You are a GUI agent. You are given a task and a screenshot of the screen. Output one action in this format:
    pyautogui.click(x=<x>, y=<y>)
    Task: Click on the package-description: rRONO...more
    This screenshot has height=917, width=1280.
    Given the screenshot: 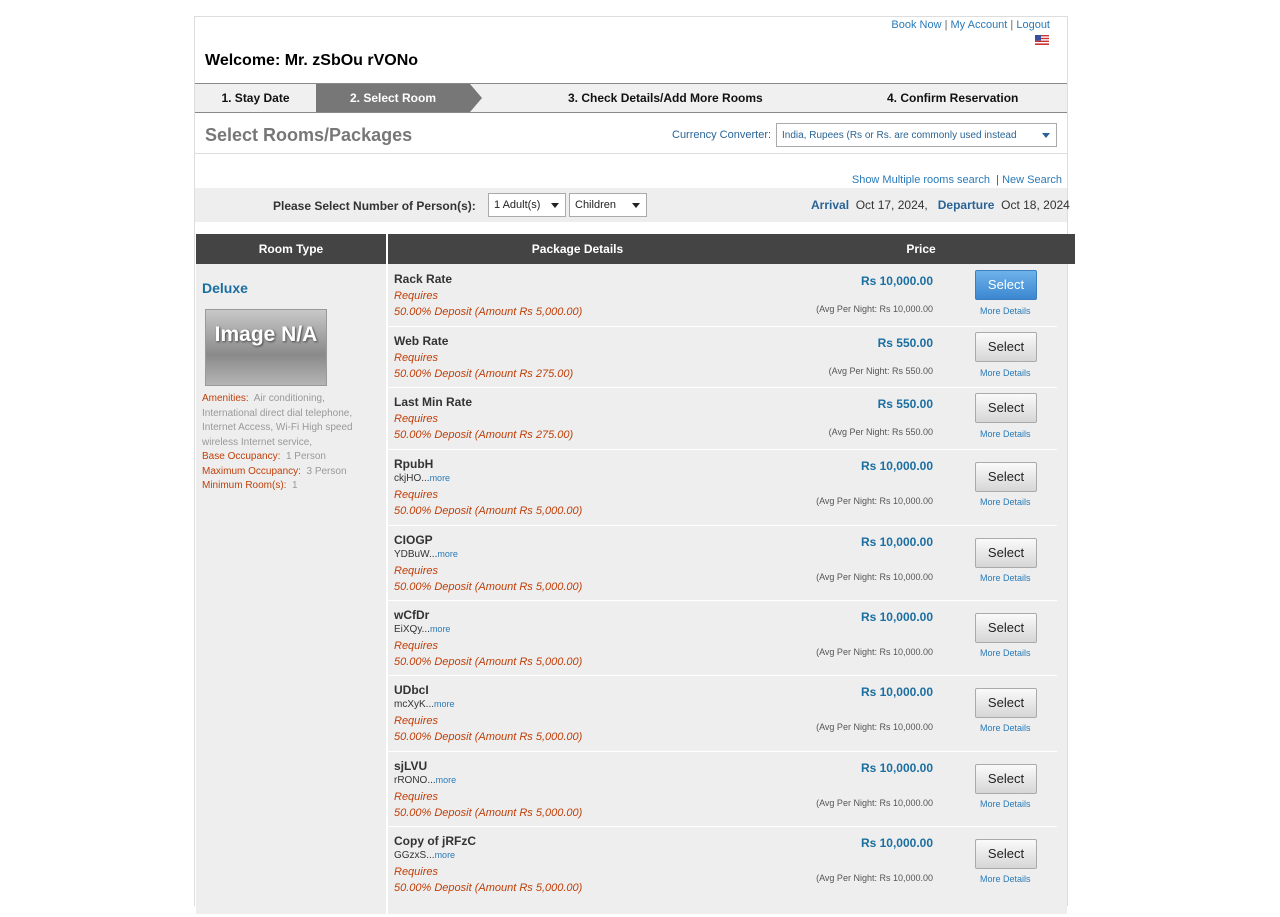 What is the action you would take?
    pyautogui.click(x=425, y=780)
    